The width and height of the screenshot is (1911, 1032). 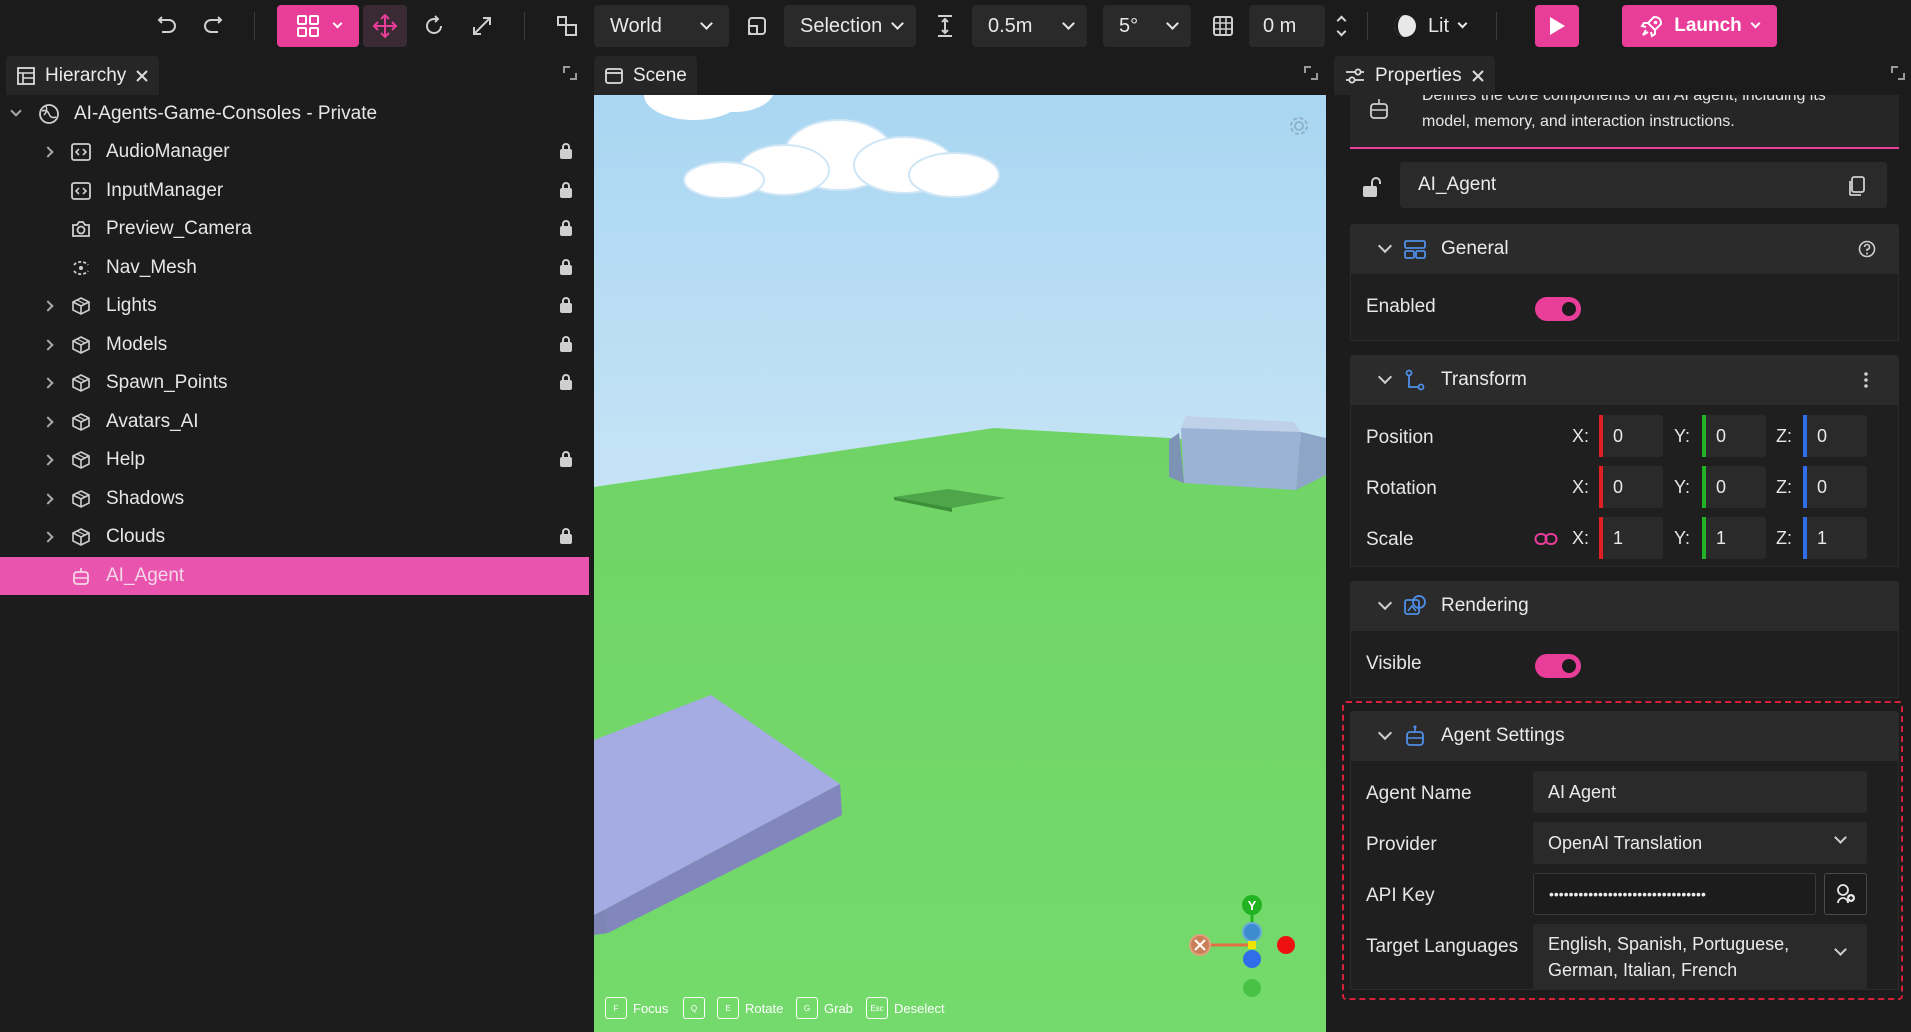 What do you see at coordinates (295, 114) in the screenshot?
I see `hierarchy-root: AI-Agents-Game-Consoles - Private` at bounding box center [295, 114].